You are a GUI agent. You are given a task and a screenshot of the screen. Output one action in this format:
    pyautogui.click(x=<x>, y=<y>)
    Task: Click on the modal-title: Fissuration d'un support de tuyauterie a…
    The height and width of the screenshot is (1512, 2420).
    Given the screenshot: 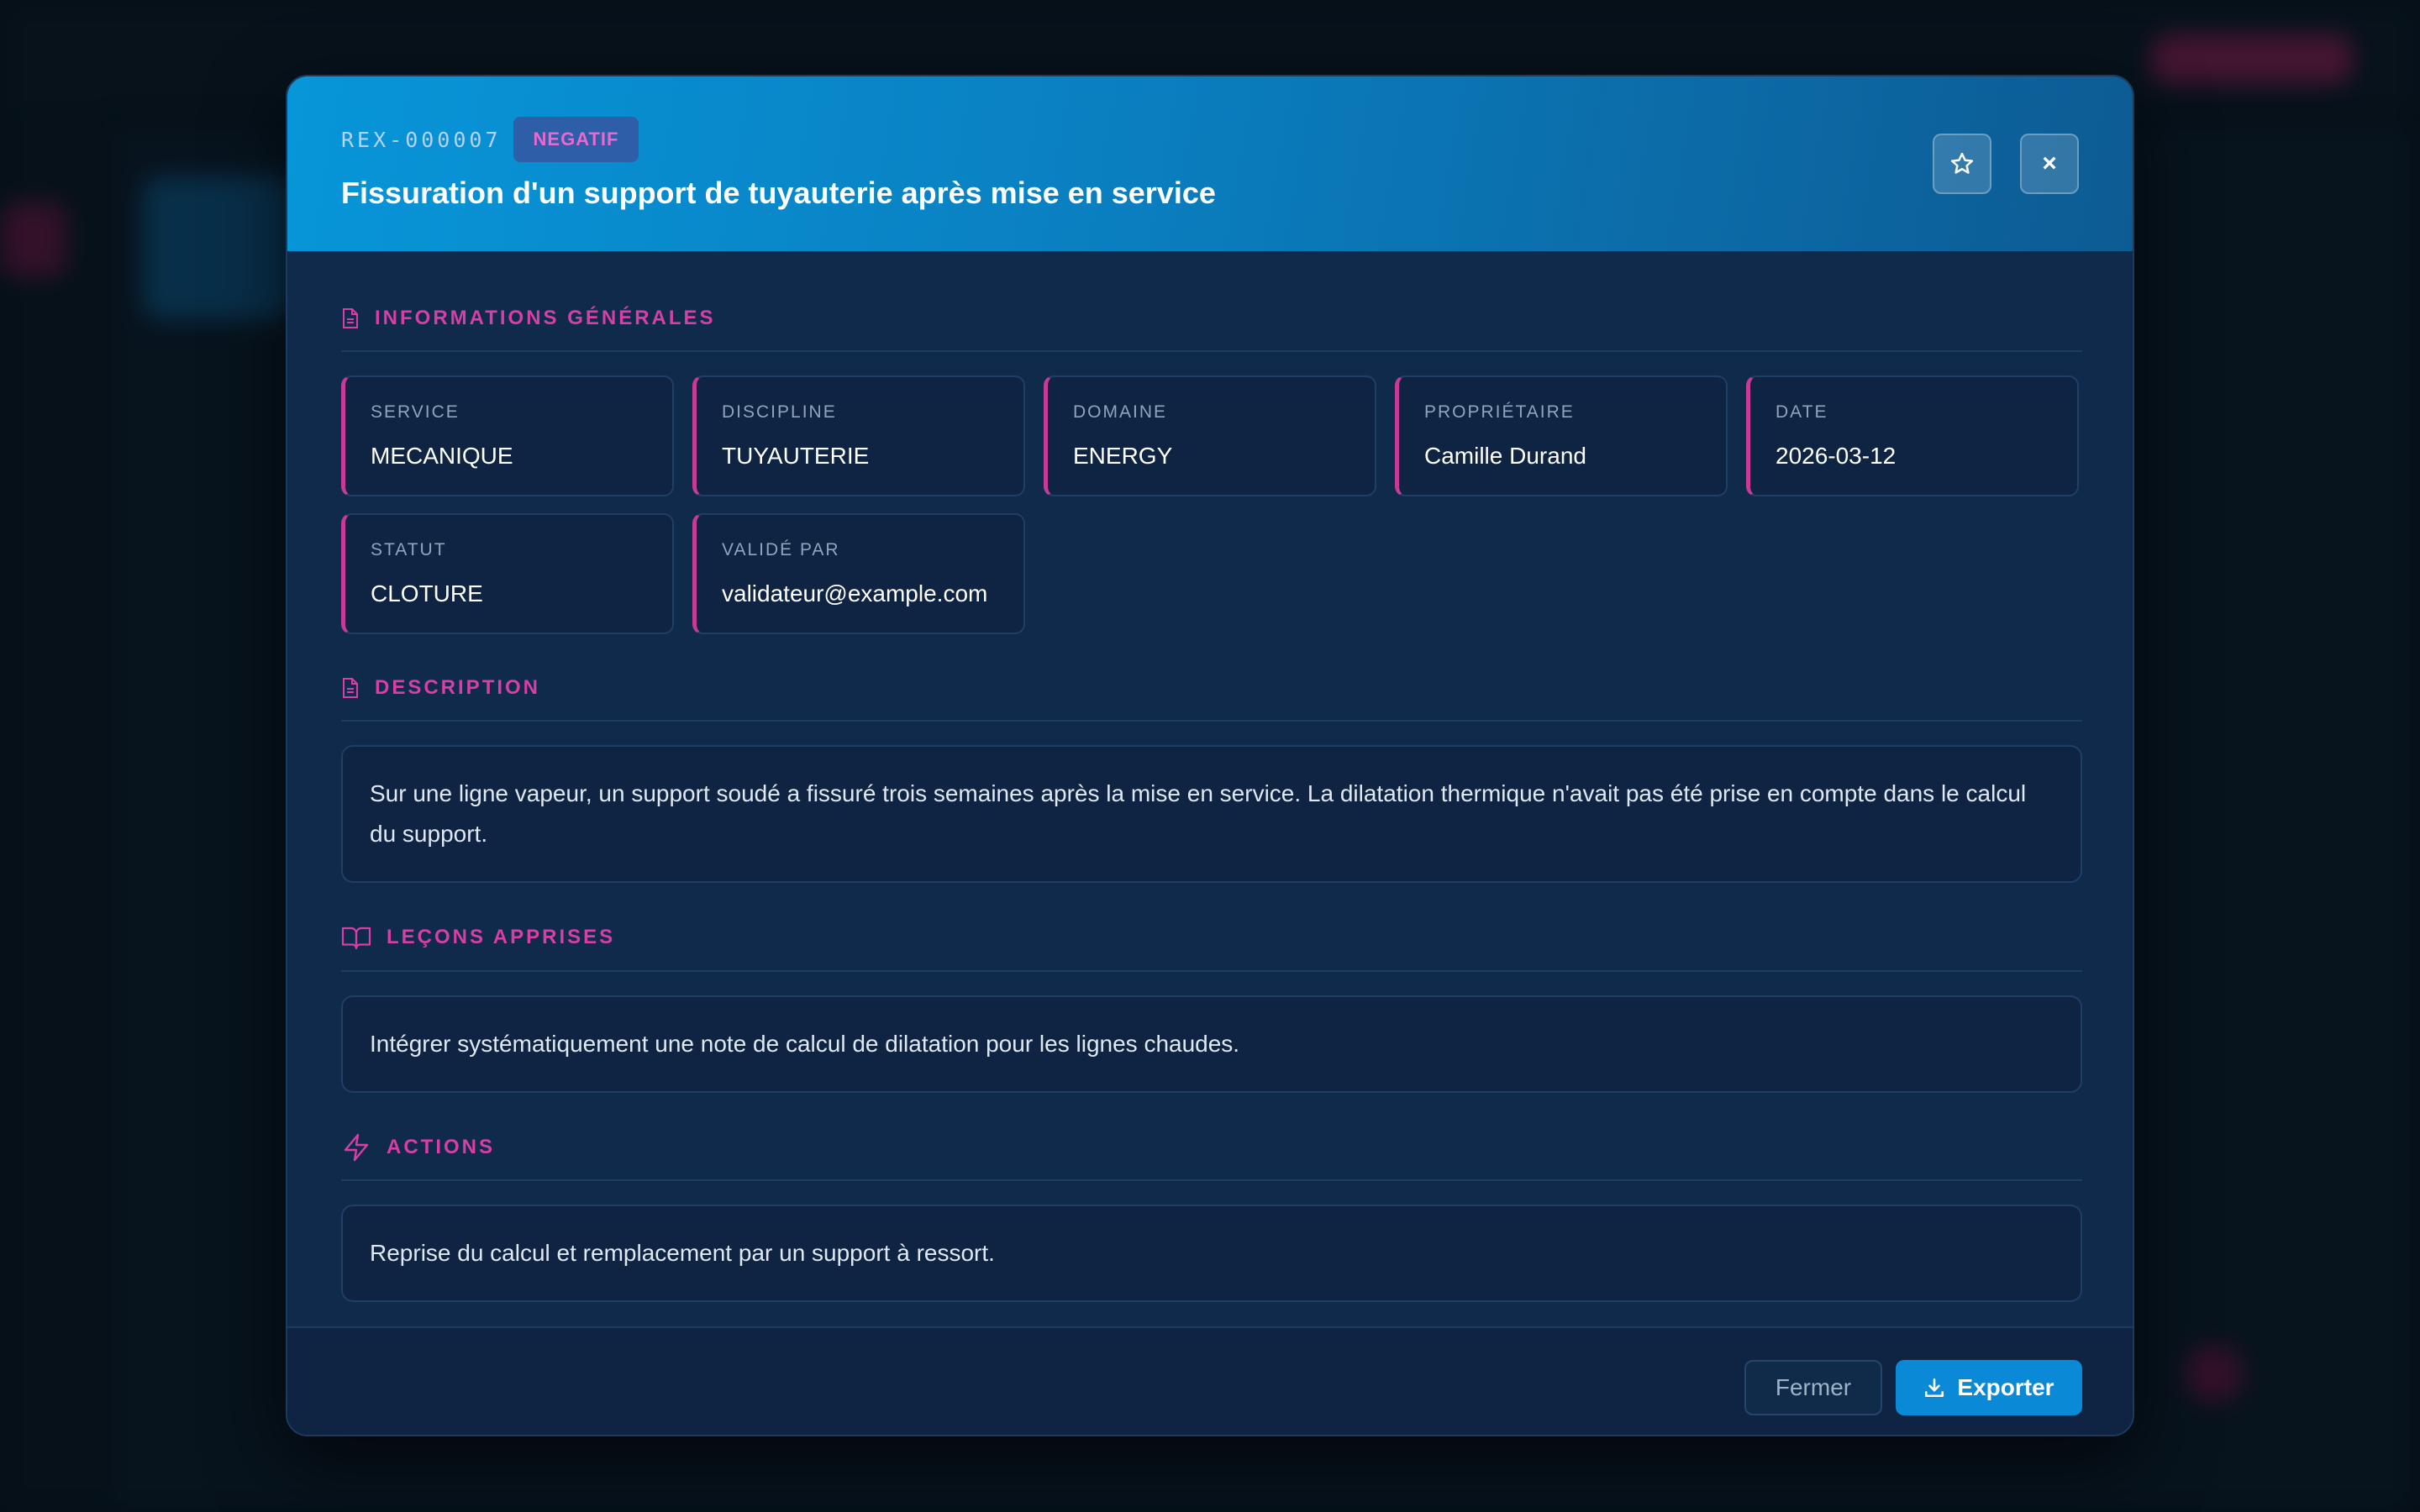 What is the action you would take?
    pyautogui.click(x=779, y=193)
    